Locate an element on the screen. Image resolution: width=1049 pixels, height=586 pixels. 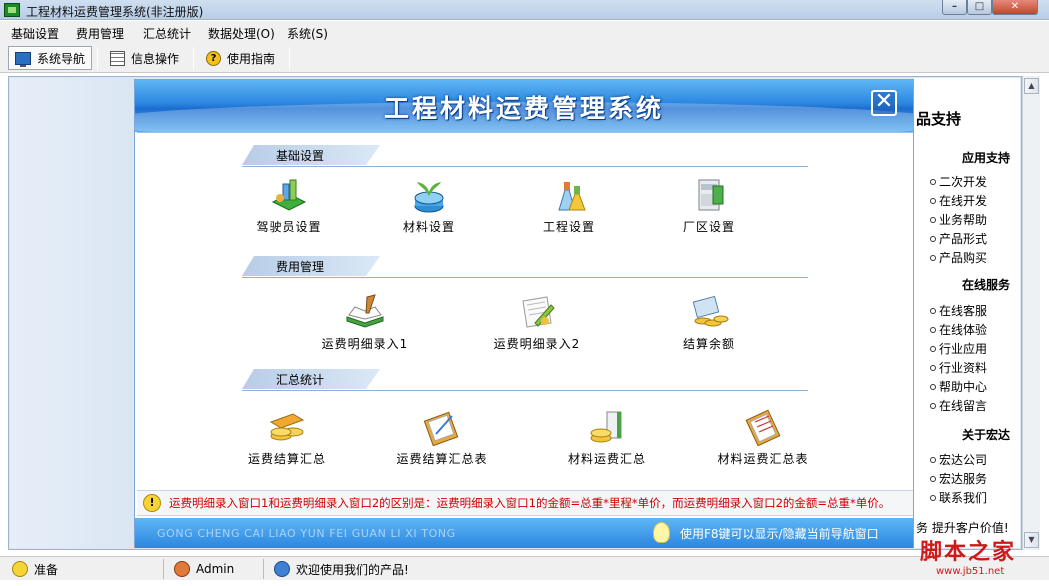
settlement-balance-button: 结算余额 is located at coordinates (709, 322).